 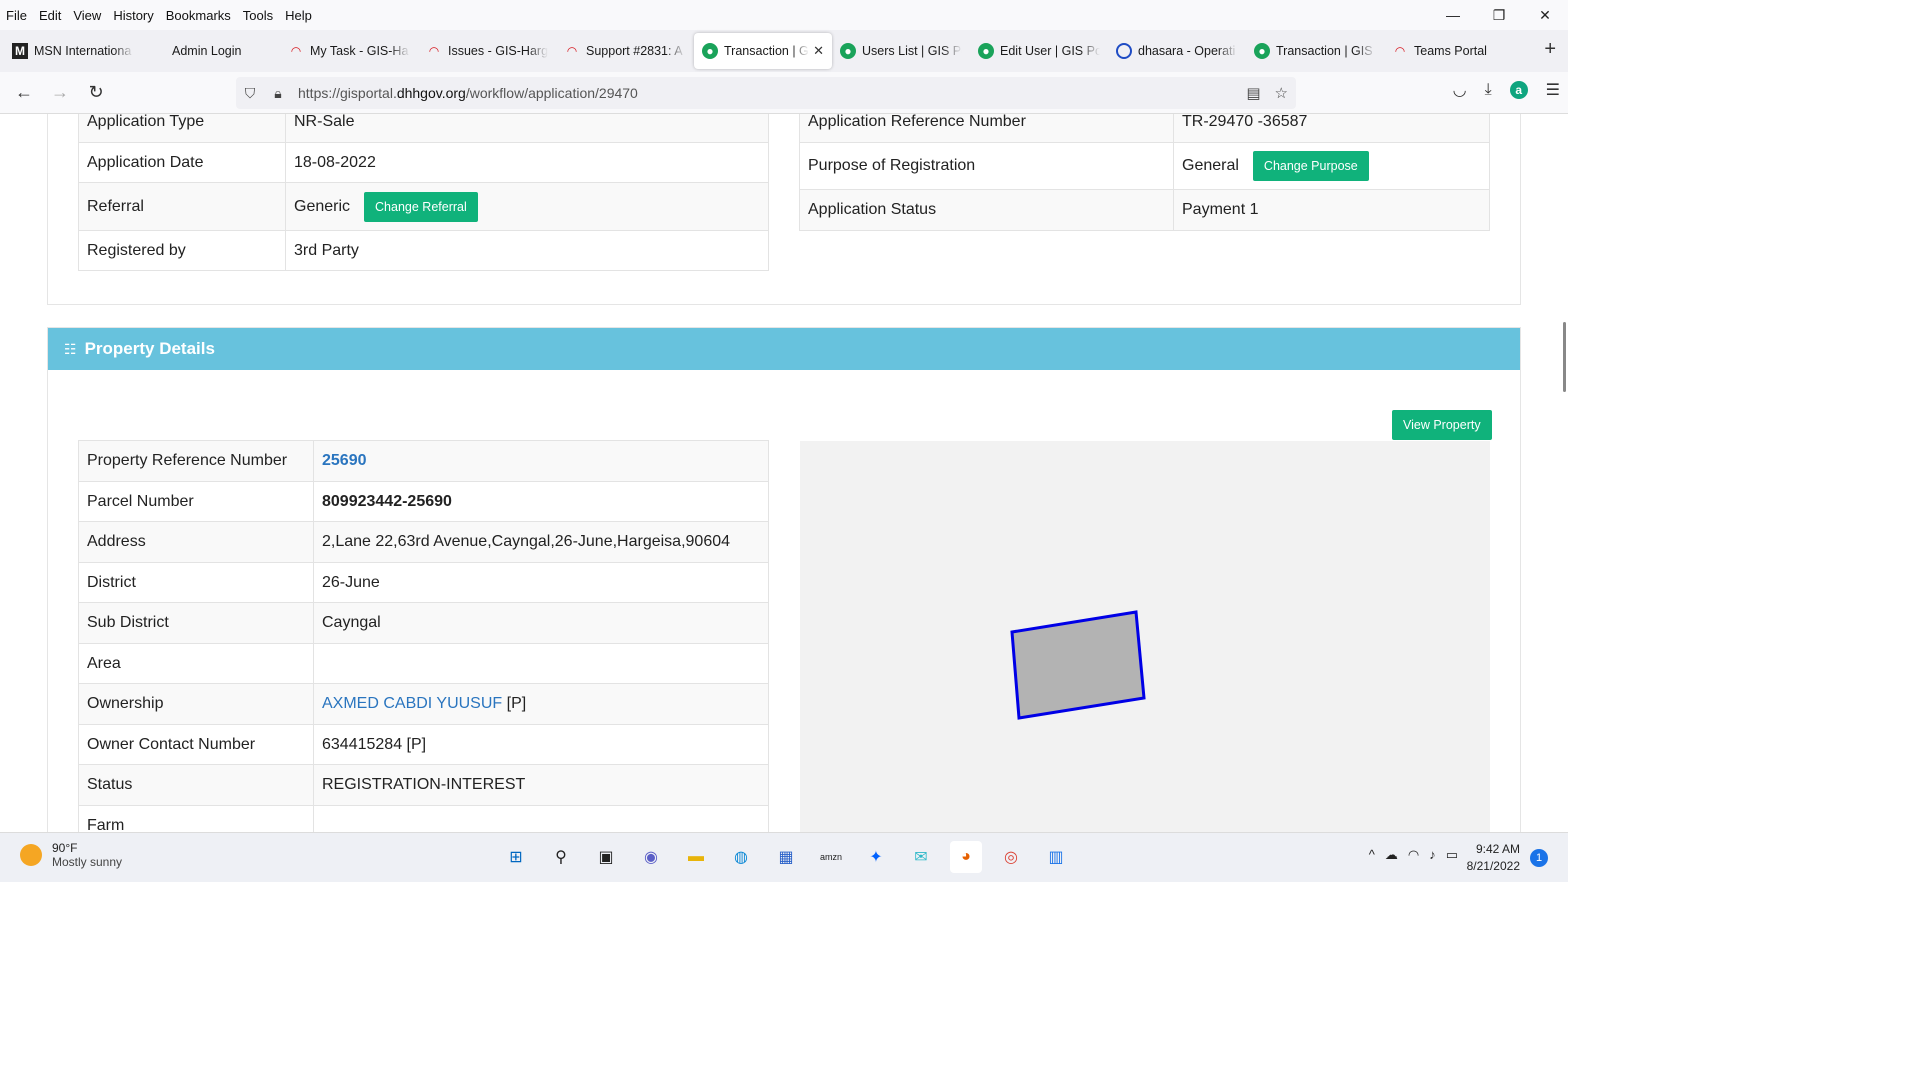 I want to click on status-value: REGISTRATION-INTEREST, so click(x=541, y=785).